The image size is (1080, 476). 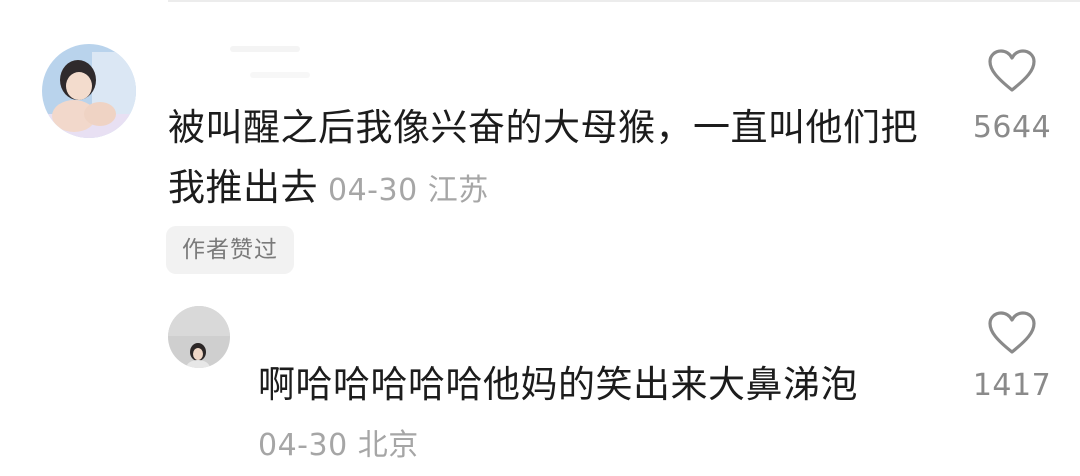 I want to click on reply-like: 1417, so click(x=1012, y=358).